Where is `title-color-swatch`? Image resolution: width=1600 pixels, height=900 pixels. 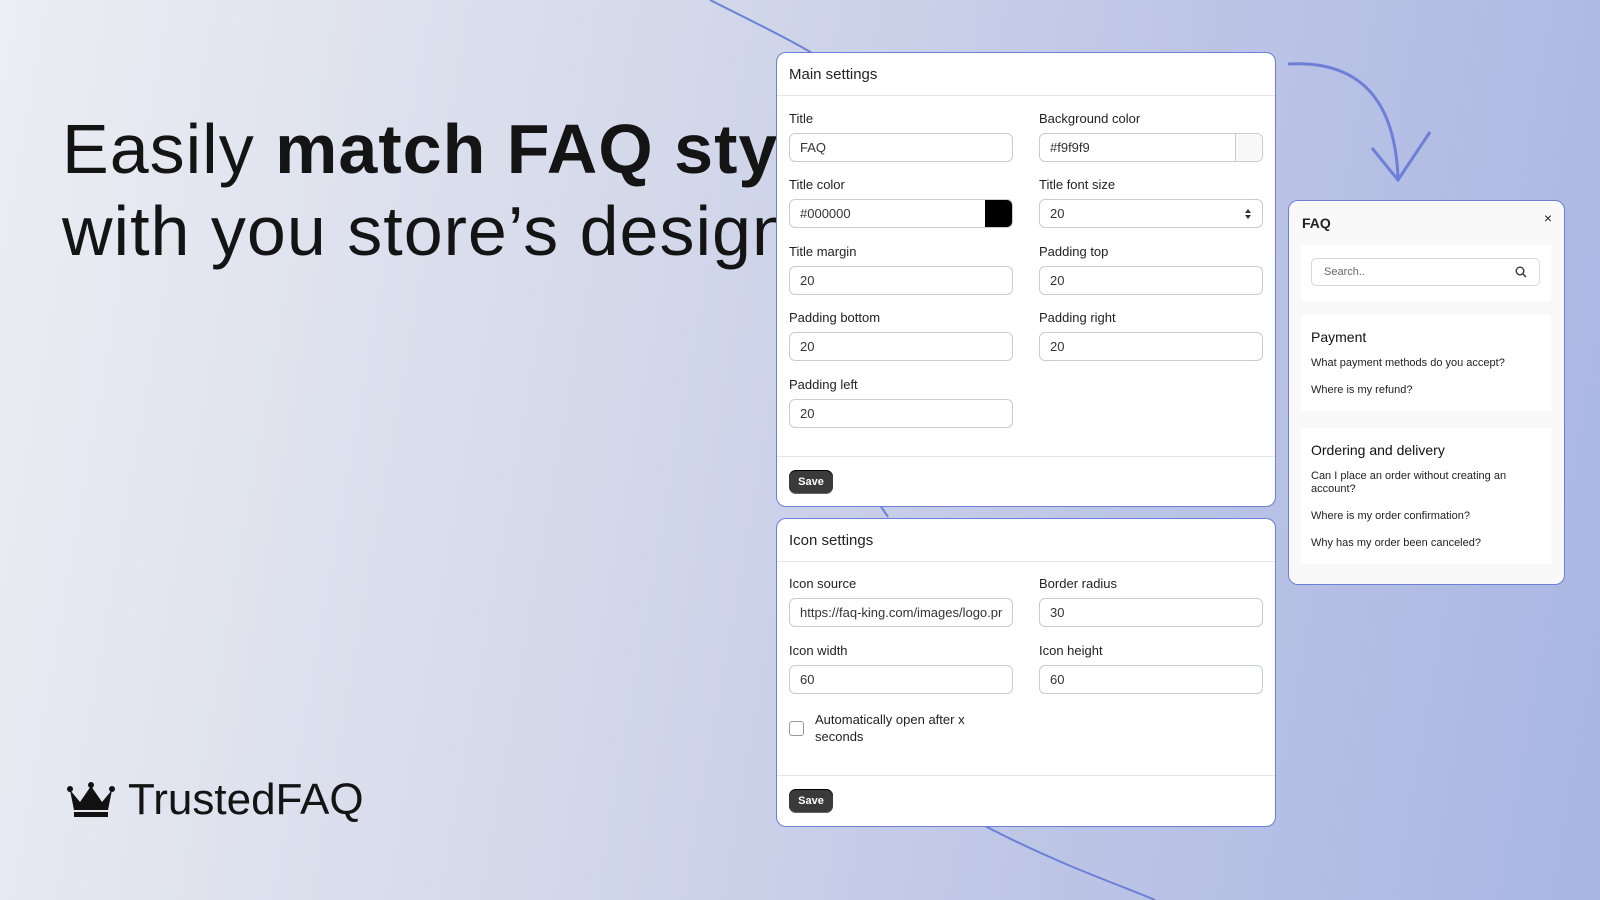
title-color-swatch is located at coordinates (998, 213).